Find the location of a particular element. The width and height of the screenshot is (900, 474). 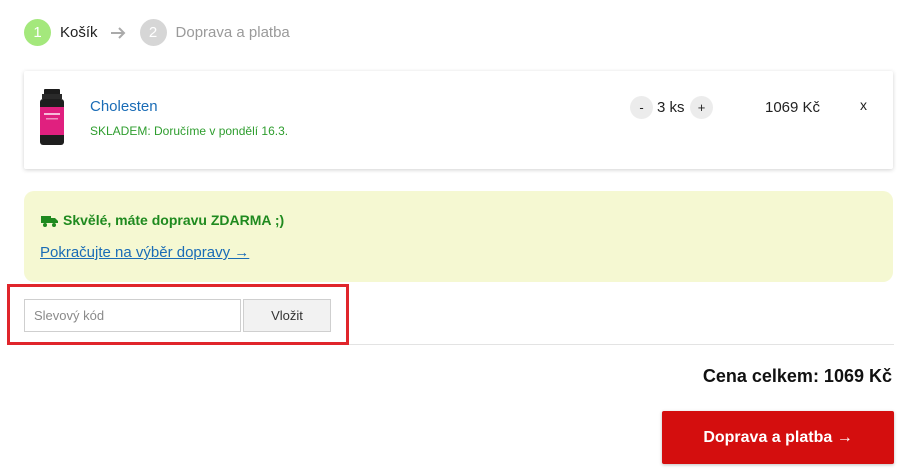

quantity-decrease-button: - is located at coordinates (641, 107).